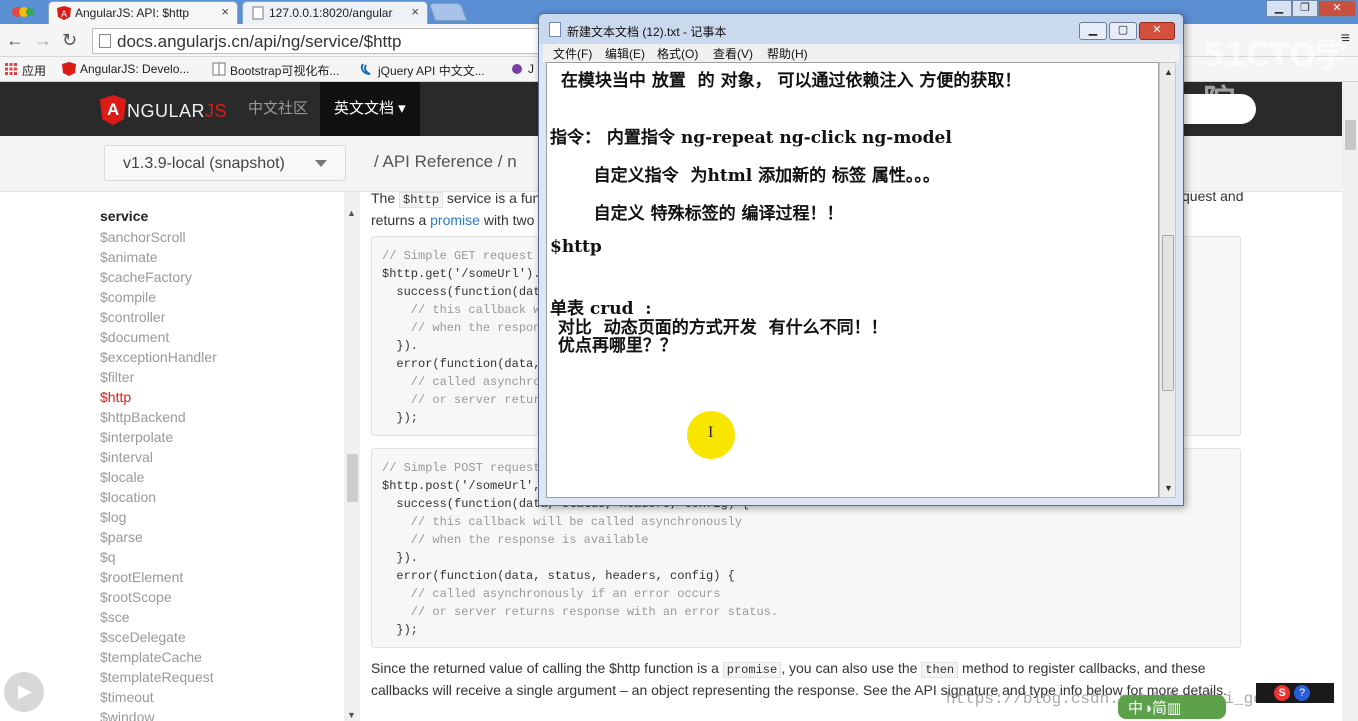 This screenshot has width=1358, height=721. What do you see at coordinates (132, 13) in the screenshot?
I see `tab-title: AngularJS: API: $http` at bounding box center [132, 13].